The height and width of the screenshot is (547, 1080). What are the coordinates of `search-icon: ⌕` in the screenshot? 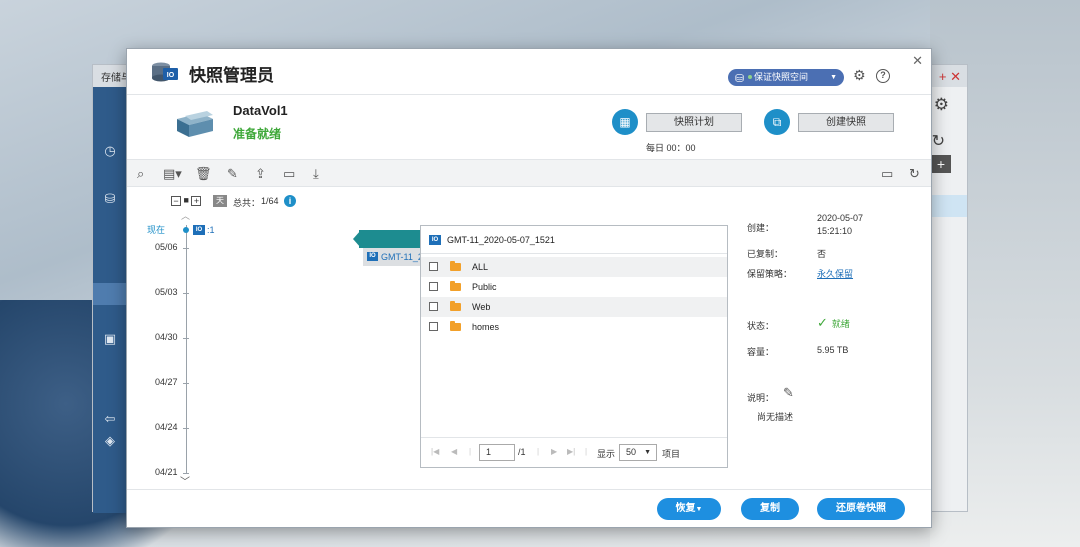 It's located at (140, 174).